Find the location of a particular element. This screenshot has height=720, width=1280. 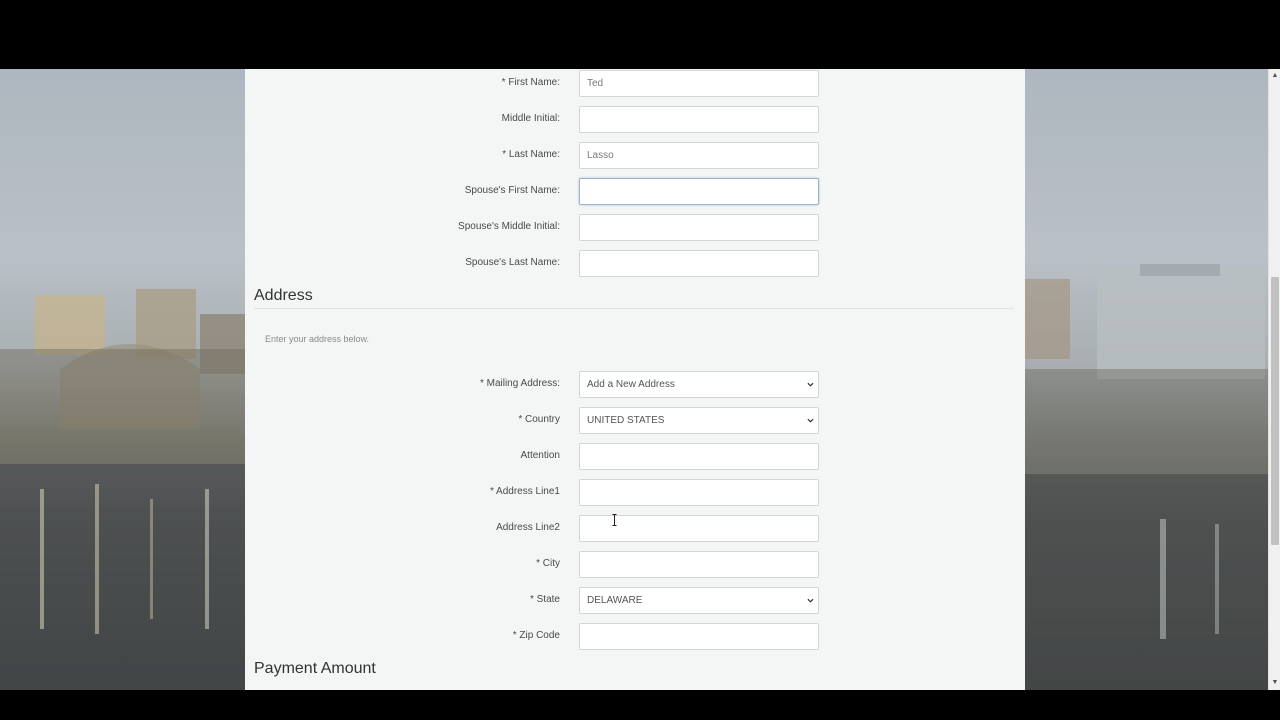

spouse-middle-initial-input is located at coordinates (699, 227).